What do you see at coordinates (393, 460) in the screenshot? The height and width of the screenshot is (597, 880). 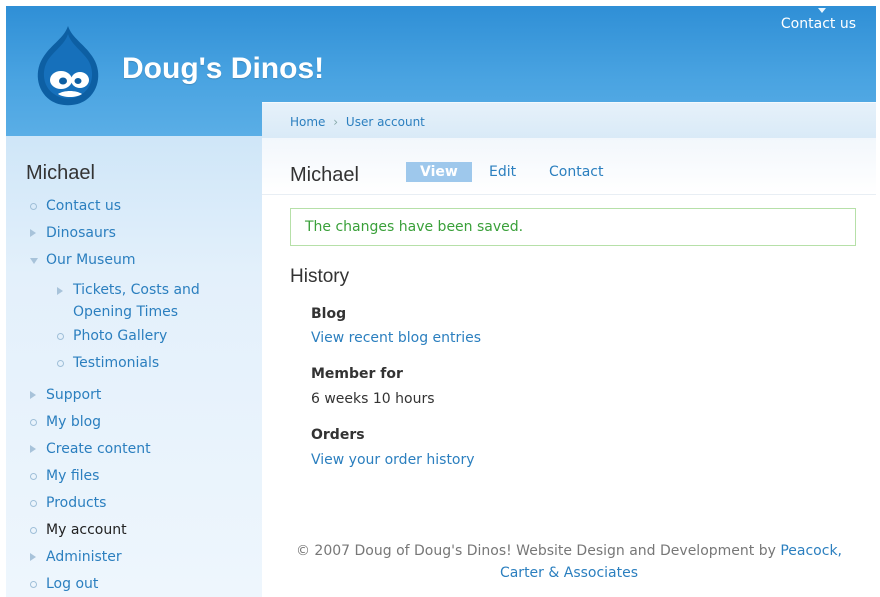 I see `view-order-history-link: View your order history` at bounding box center [393, 460].